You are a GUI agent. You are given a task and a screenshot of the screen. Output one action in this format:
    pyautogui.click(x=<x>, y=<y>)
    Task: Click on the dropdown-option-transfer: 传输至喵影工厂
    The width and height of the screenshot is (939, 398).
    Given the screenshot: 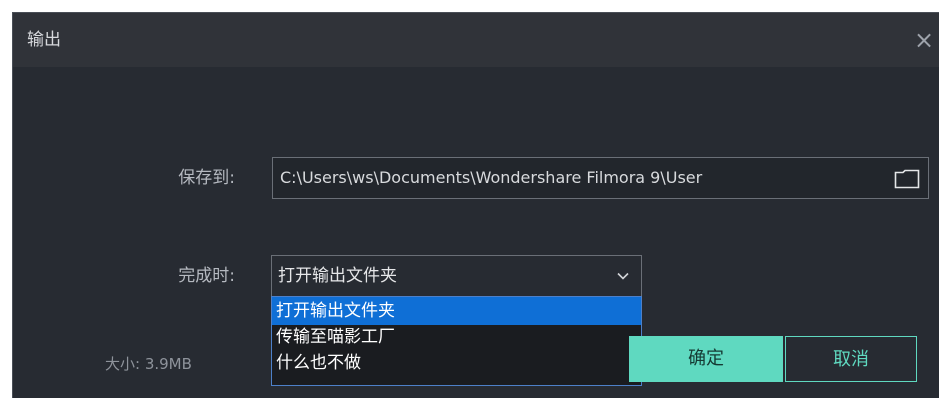 What is the action you would take?
    pyautogui.click(x=456, y=337)
    